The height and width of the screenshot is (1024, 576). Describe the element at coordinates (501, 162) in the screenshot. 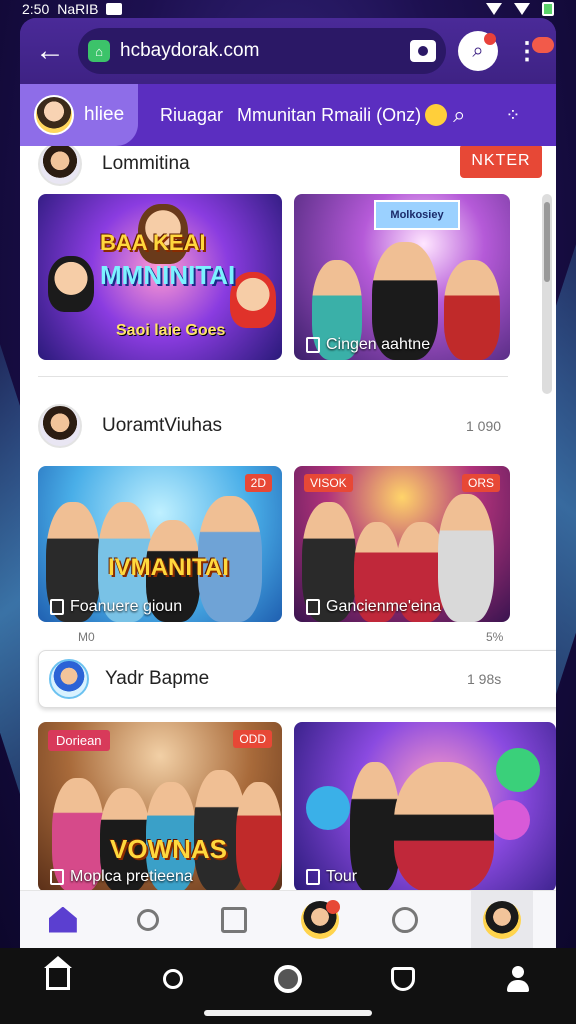

I see `enter-button: NKTER` at that location.